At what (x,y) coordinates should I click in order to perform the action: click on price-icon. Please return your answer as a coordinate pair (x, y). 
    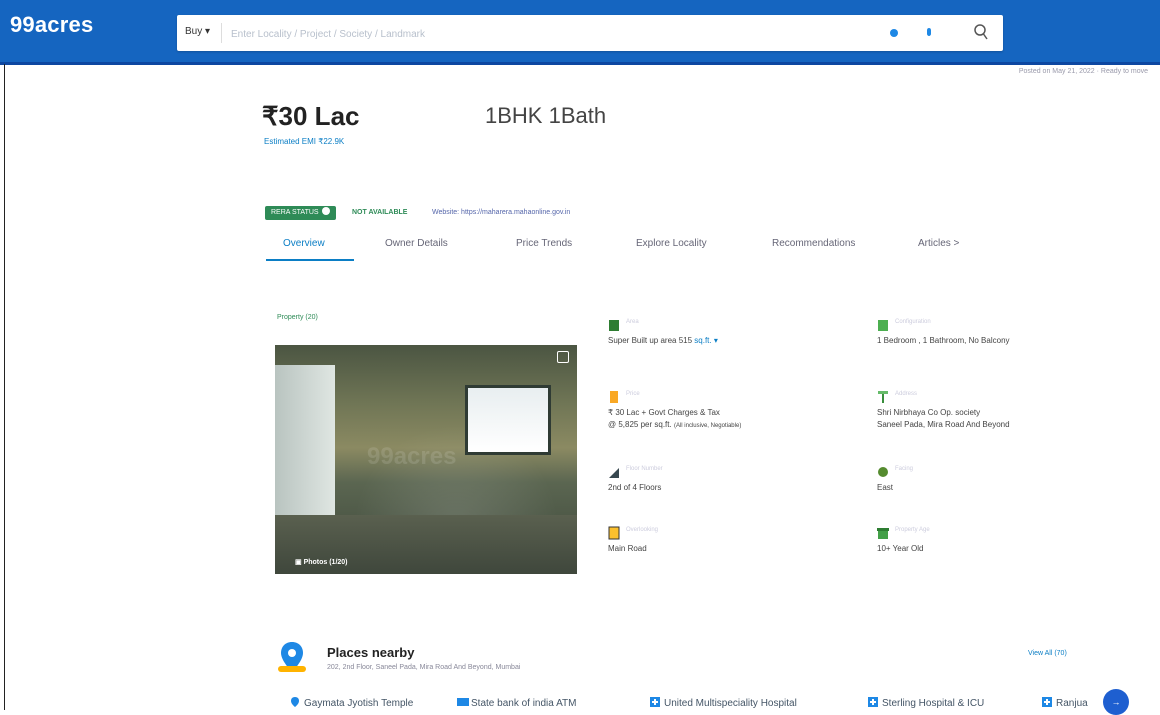
    Looking at the image, I should click on (614, 397).